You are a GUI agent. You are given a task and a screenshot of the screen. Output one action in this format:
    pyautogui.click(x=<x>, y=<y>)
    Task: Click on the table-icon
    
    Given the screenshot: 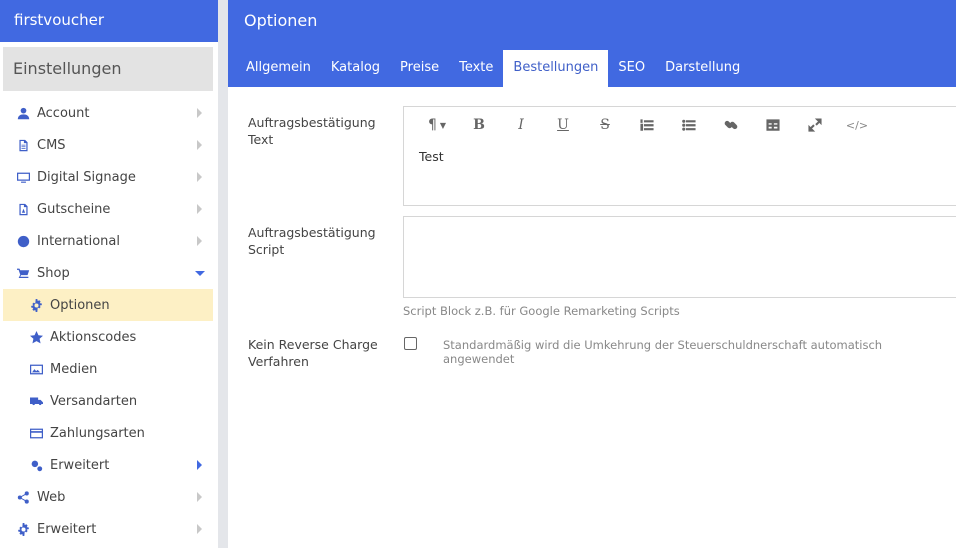 What is the action you would take?
    pyautogui.click(x=773, y=125)
    